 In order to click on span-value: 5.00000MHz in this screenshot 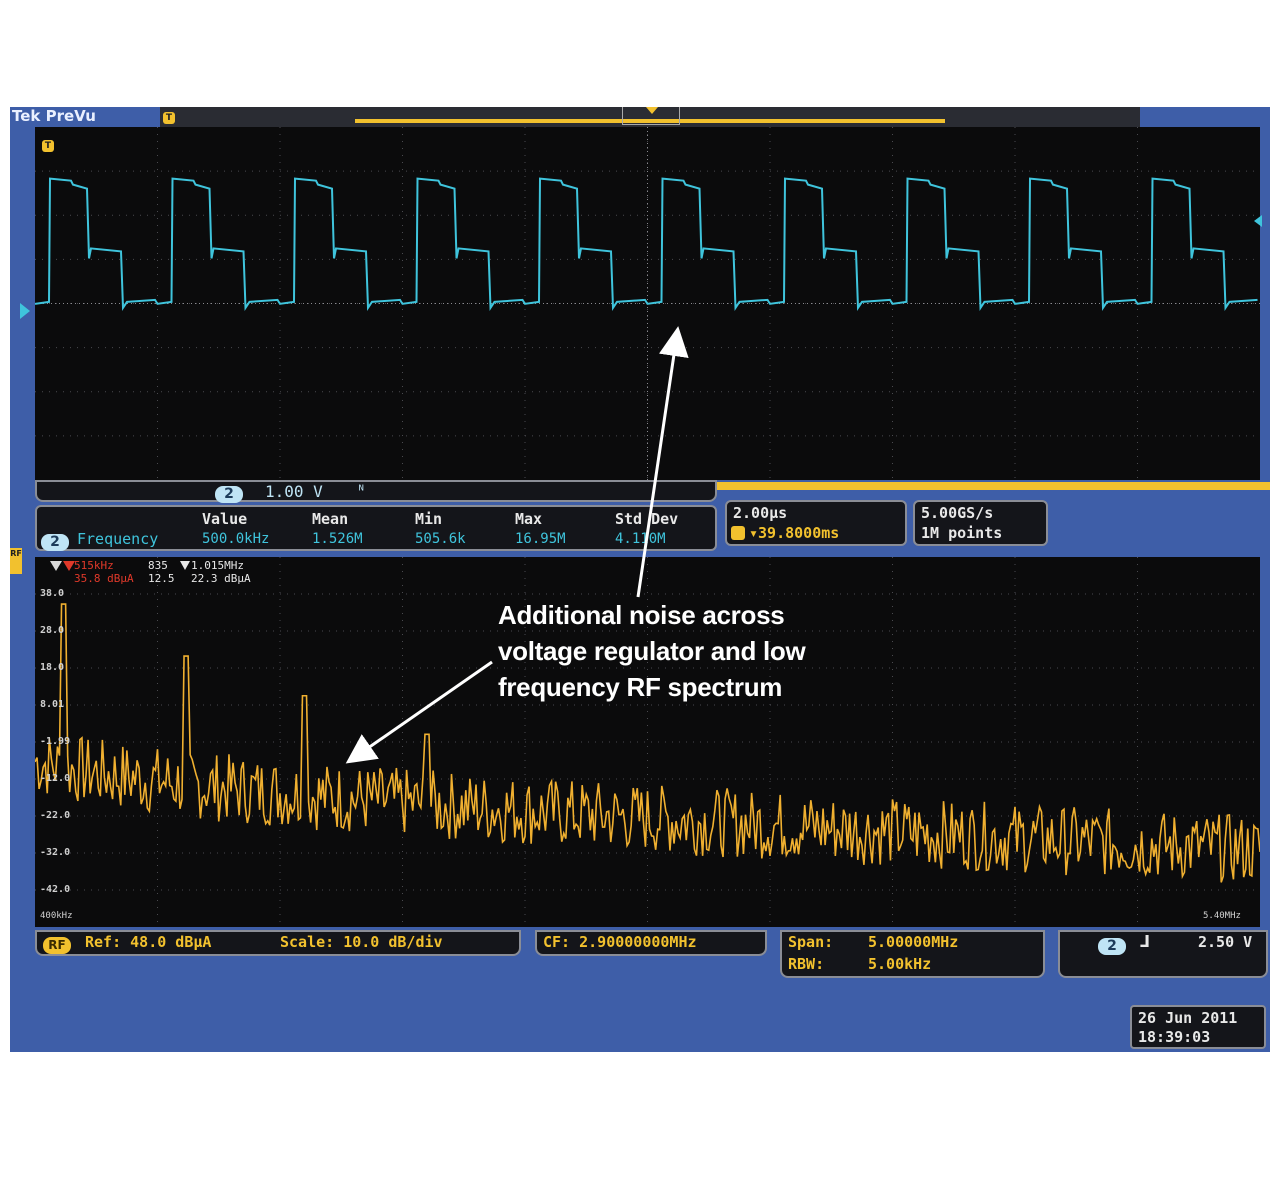, I will do `click(913, 942)`.